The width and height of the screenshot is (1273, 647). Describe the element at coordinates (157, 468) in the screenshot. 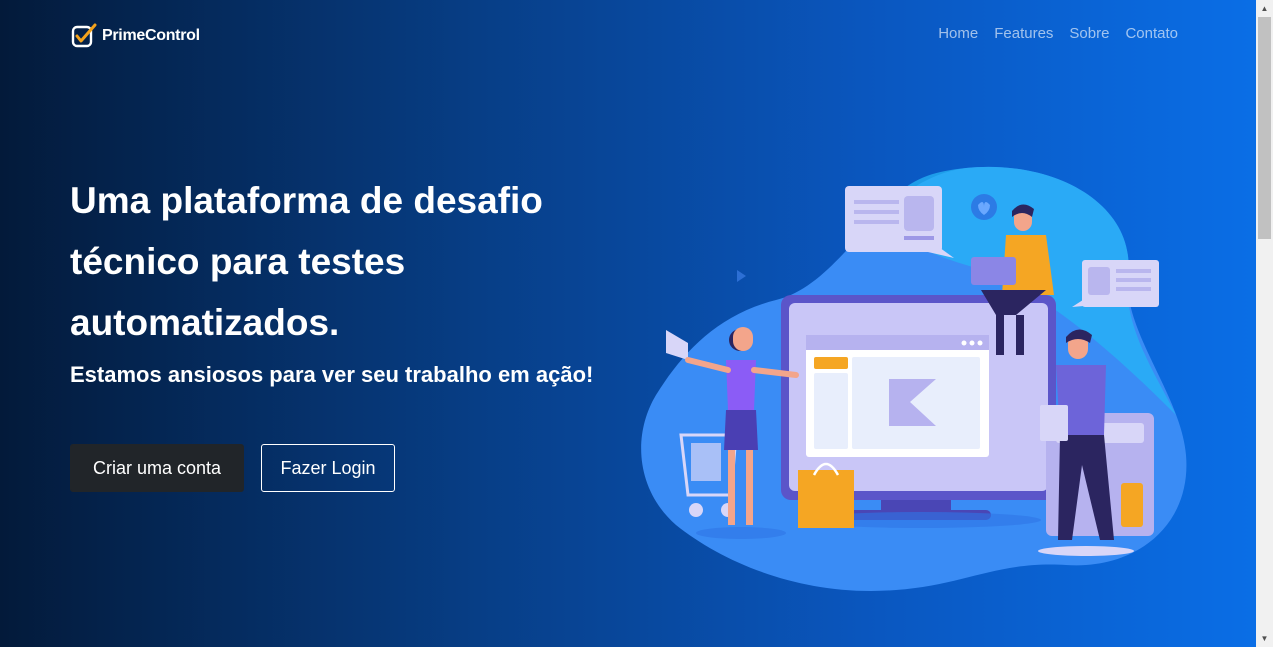

I see `create-account-button: Criar uma conta` at that location.